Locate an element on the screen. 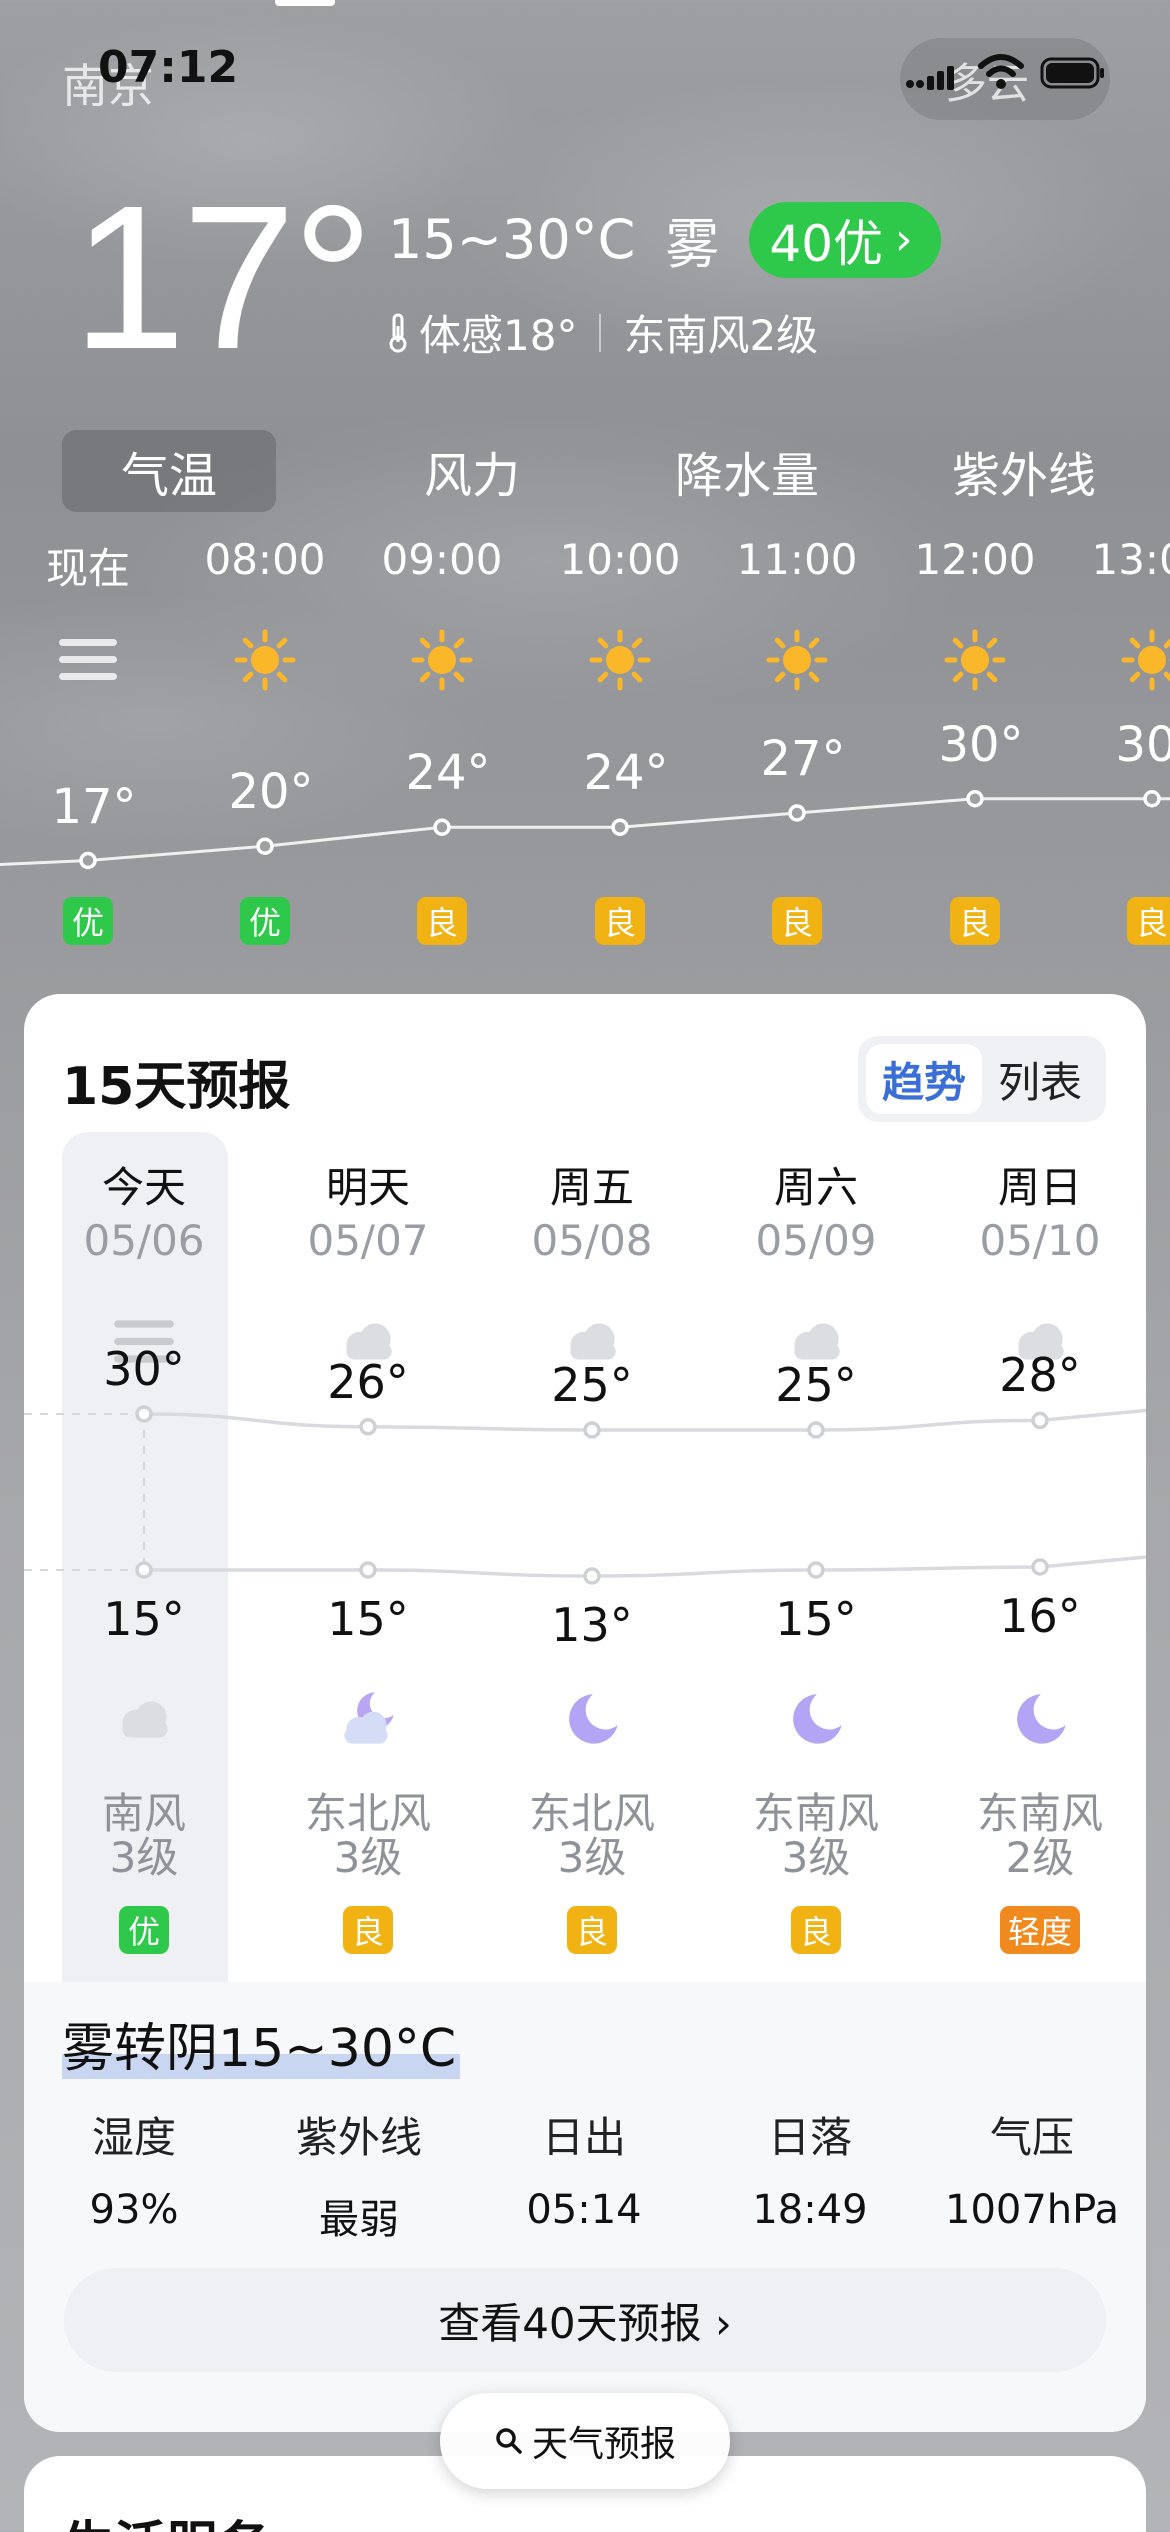 The width and height of the screenshot is (1170, 2532). detail-value: 05:14 is located at coordinates (584, 2210).